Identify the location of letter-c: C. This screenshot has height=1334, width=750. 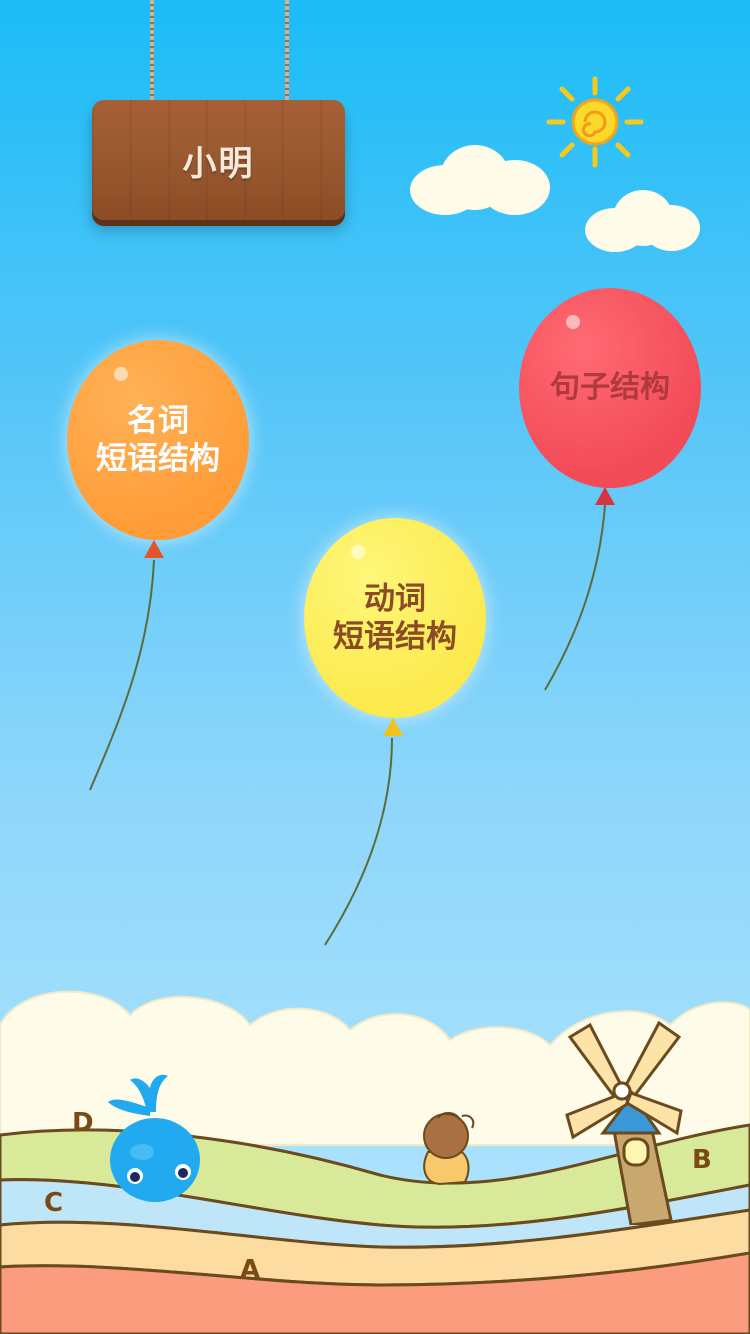
(54, 1203).